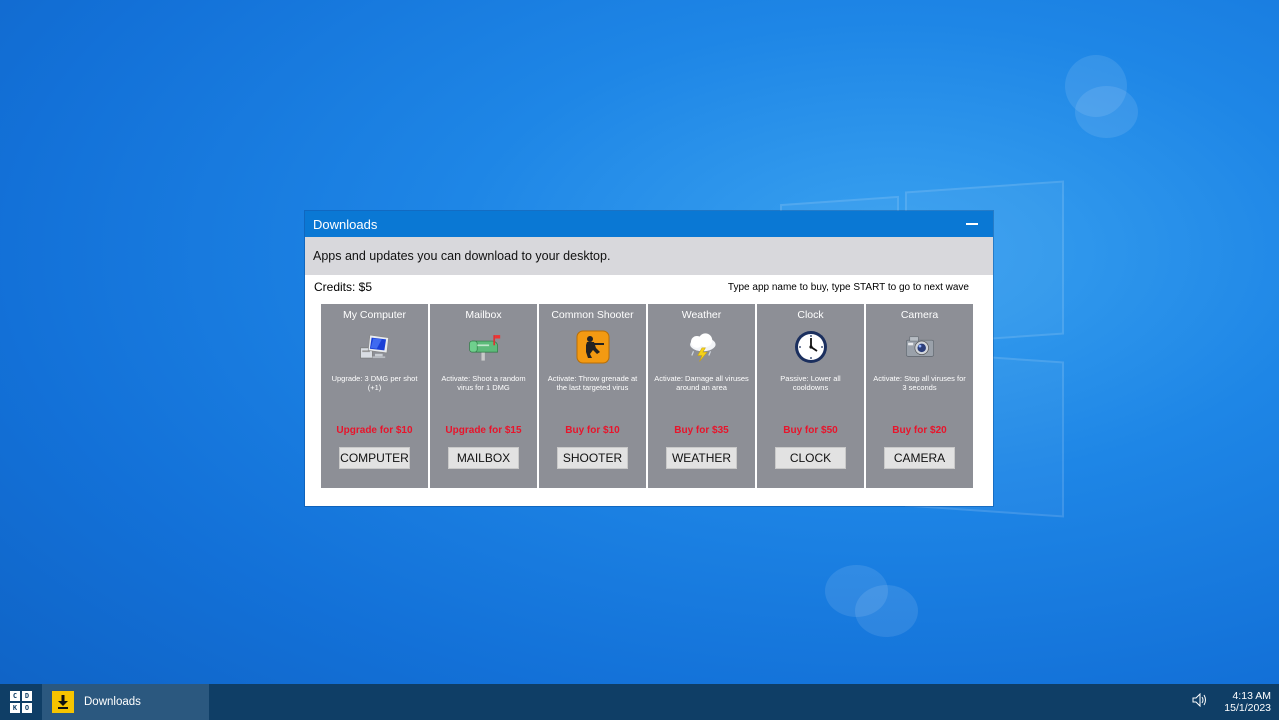 This screenshot has width=1279, height=720. I want to click on camera-icon, so click(920, 347).